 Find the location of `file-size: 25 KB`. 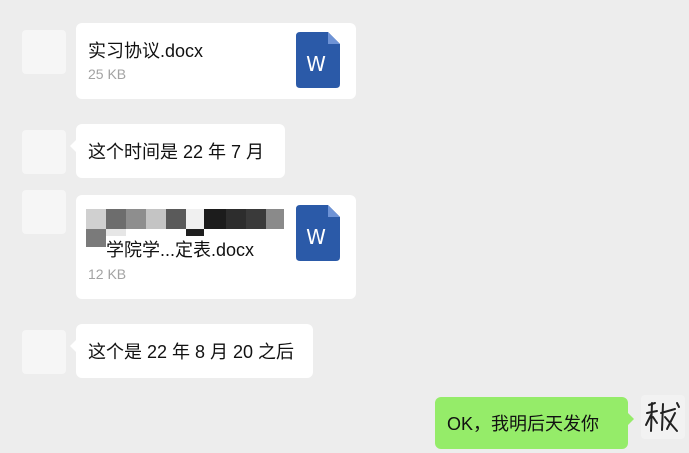

file-size: 25 KB is located at coordinates (107, 74).